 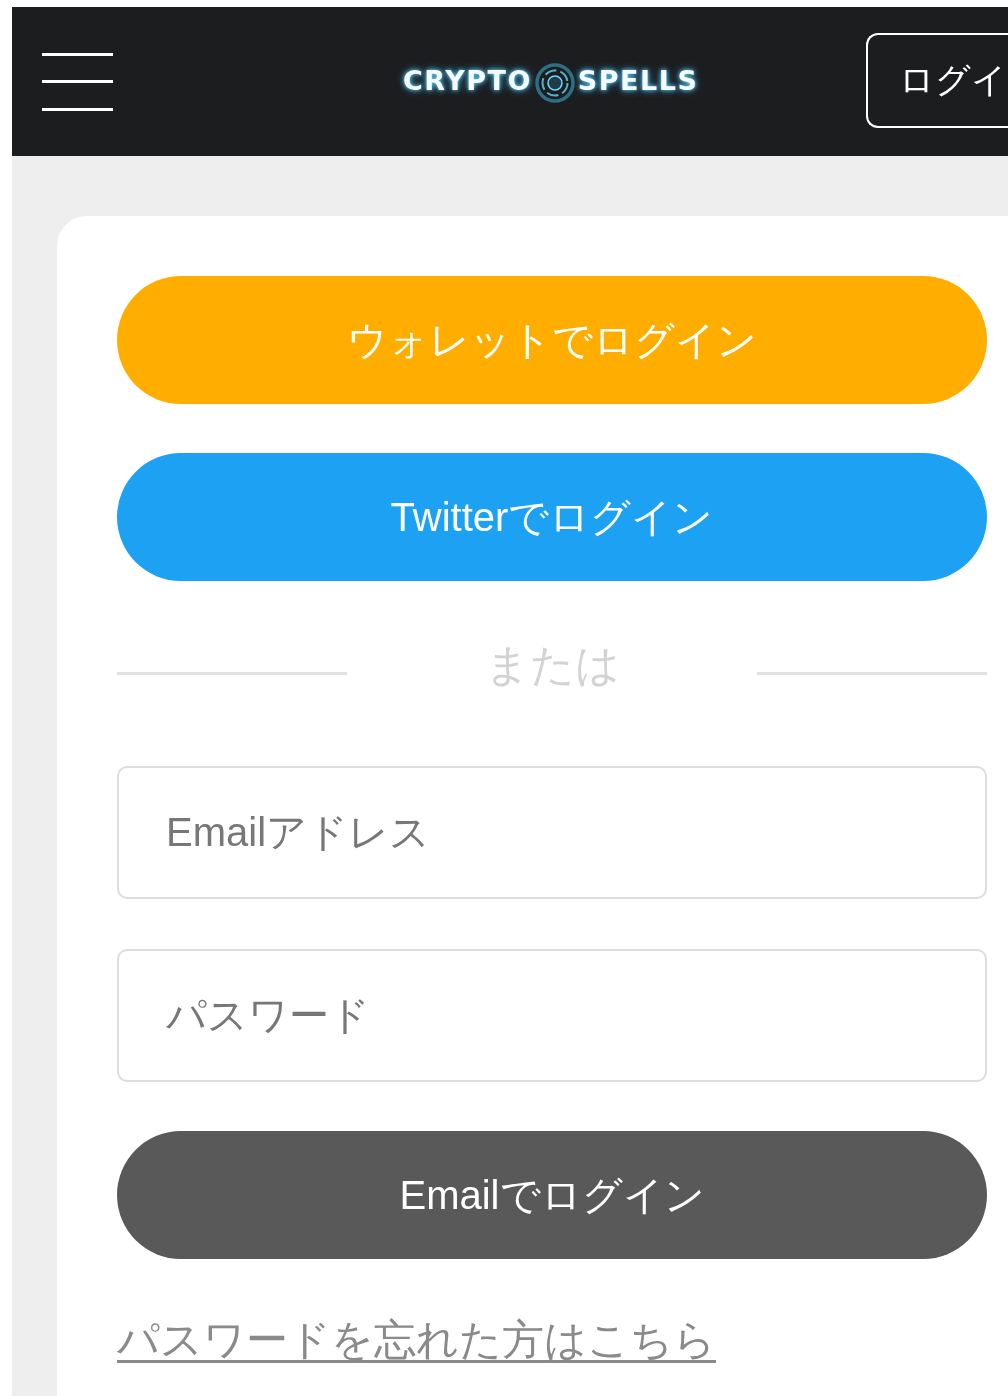 What do you see at coordinates (552, 340) in the screenshot?
I see `wallet-login-button: ウォレットでログイン` at bounding box center [552, 340].